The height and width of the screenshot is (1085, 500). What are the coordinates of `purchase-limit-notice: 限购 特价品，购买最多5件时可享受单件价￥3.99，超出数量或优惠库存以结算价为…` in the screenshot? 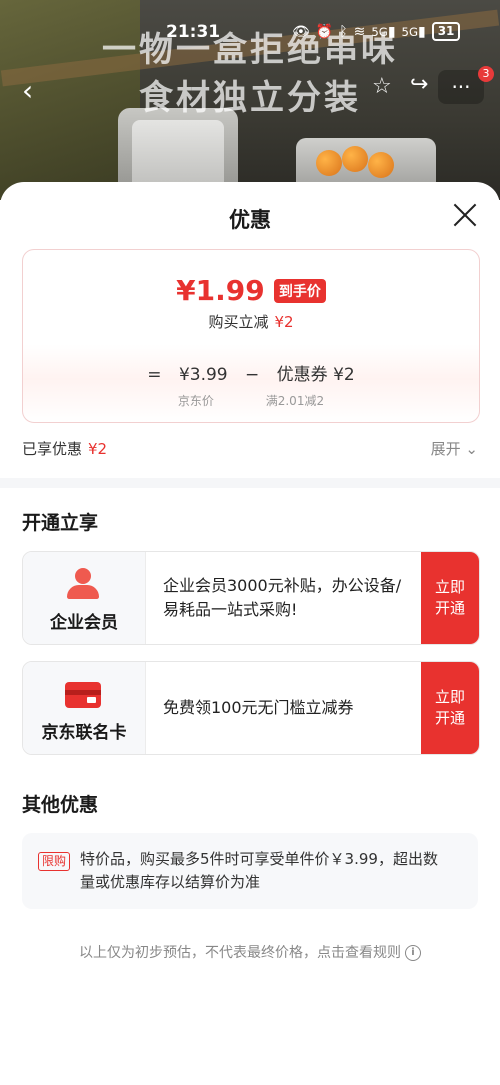 It's located at (250, 871).